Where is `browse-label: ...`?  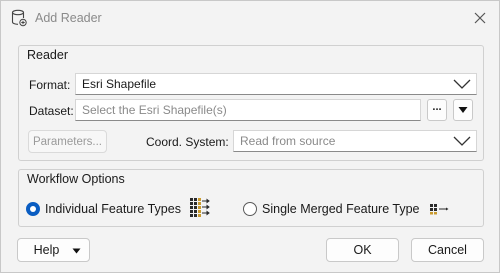
browse-label: ... is located at coordinates (437, 107).